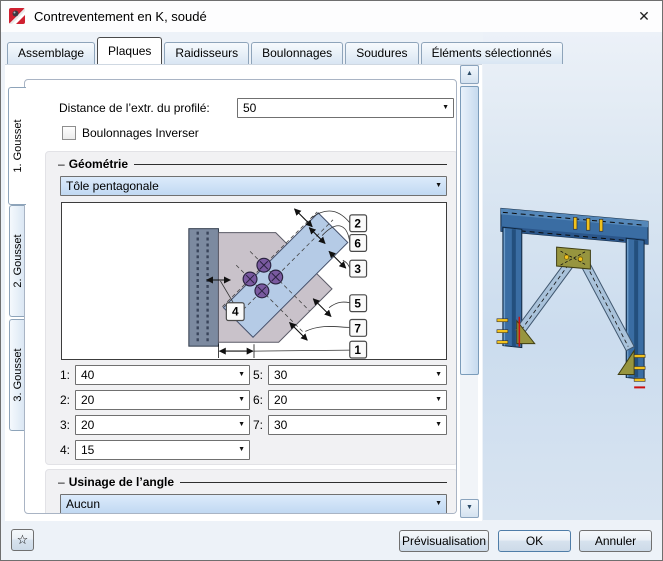 The height and width of the screenshot is (561, 663). I want to click on param-label-1: 1:, so click(65, 375).